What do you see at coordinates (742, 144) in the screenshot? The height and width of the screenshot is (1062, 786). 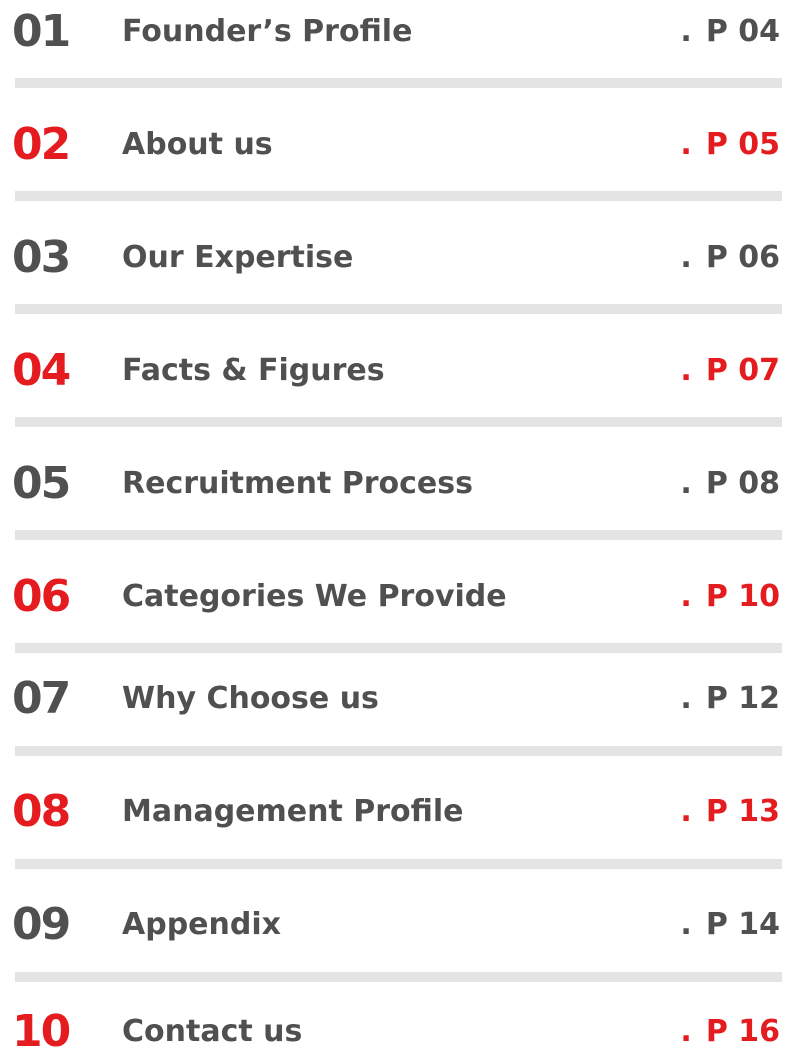 I see `page-number: P 05` at bounding box center [742, 144].